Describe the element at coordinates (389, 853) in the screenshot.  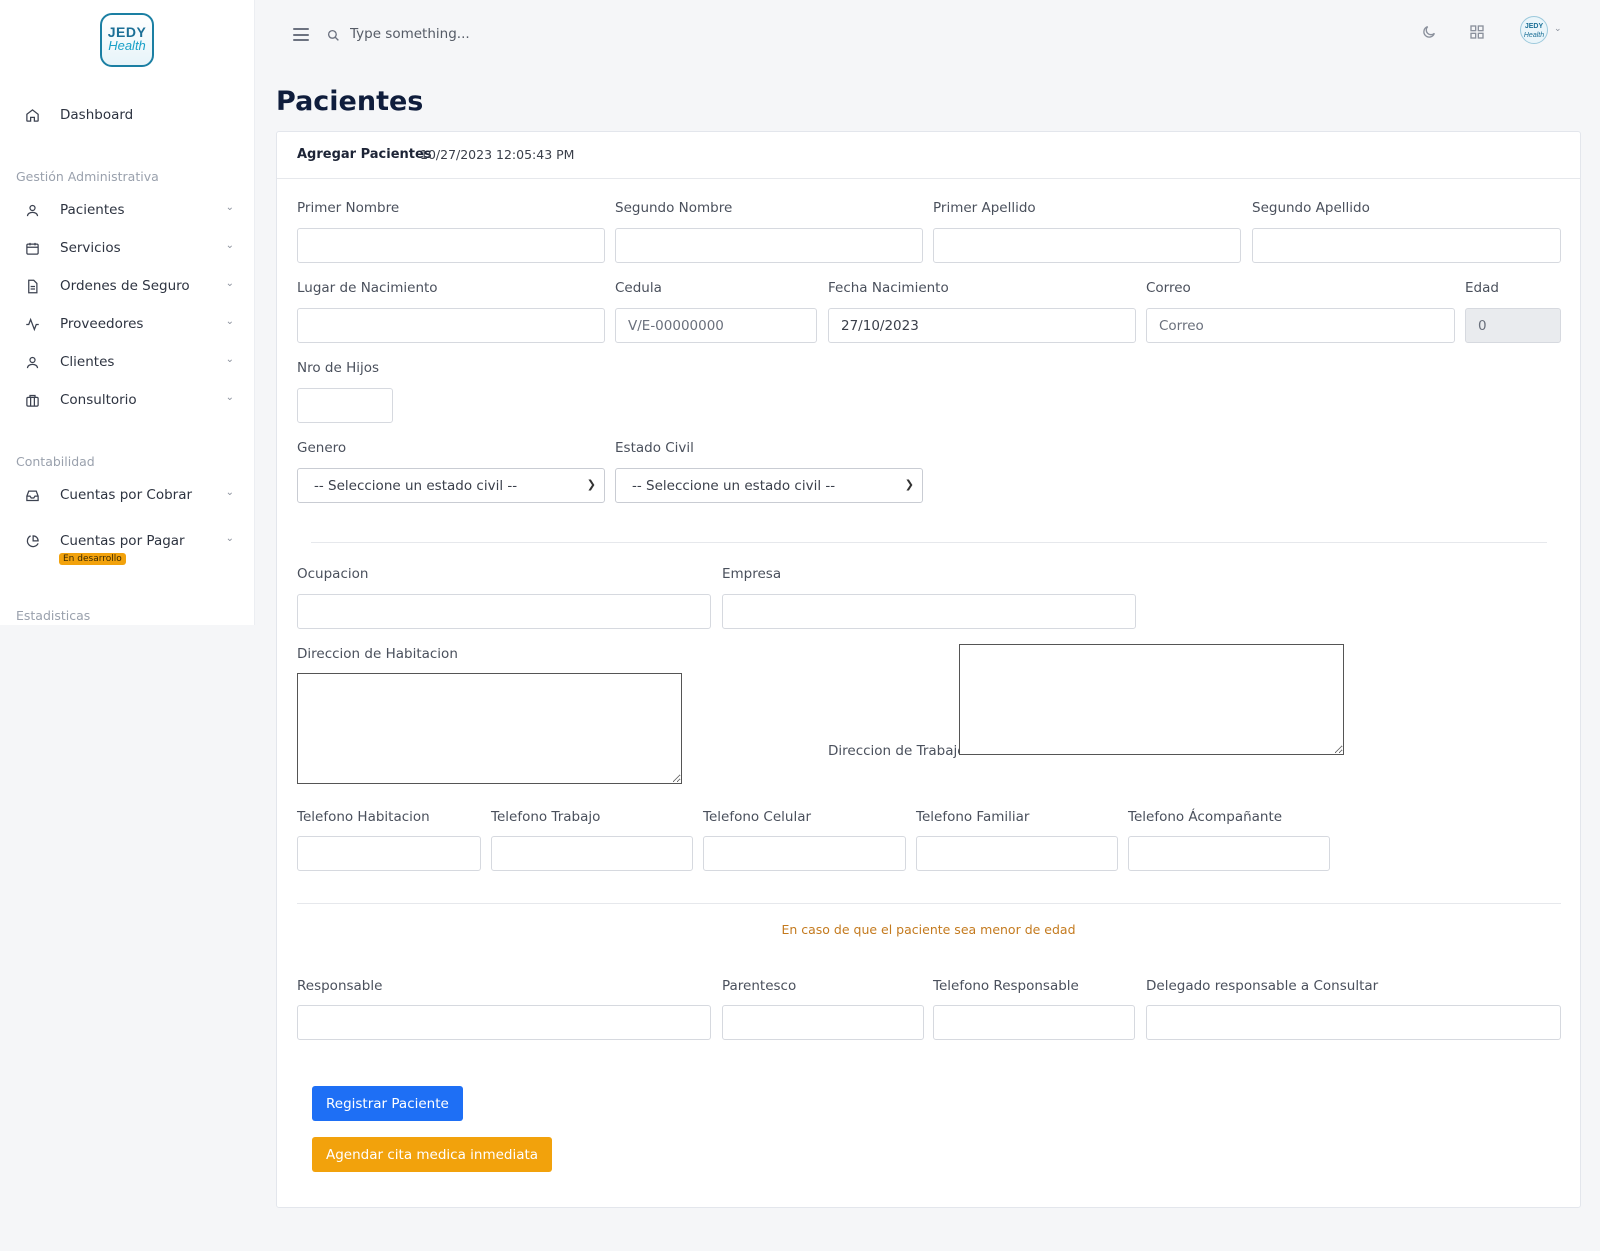
I see `tel-habitacion-input` at that location.